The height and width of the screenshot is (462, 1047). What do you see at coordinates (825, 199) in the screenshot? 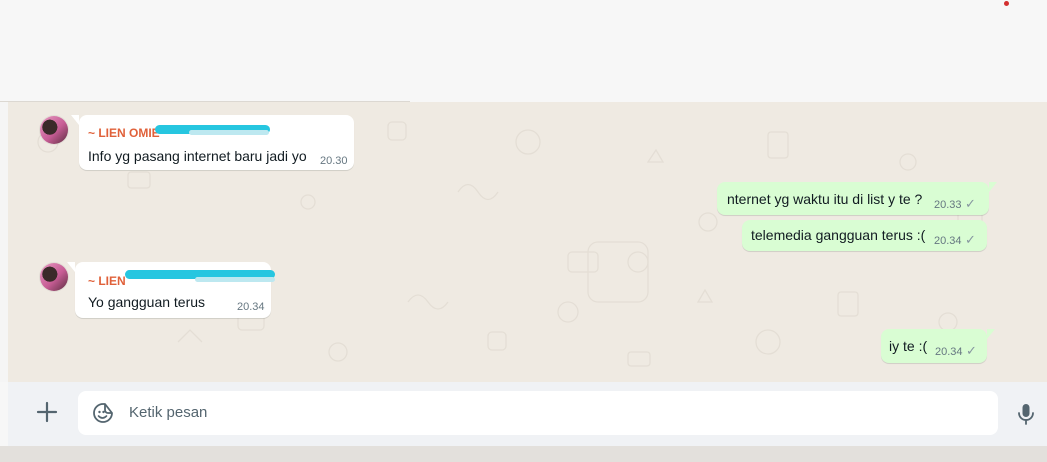
I see `message-text: nternet yg waktu itu di list y te ?` at bounding box center [825, 199].